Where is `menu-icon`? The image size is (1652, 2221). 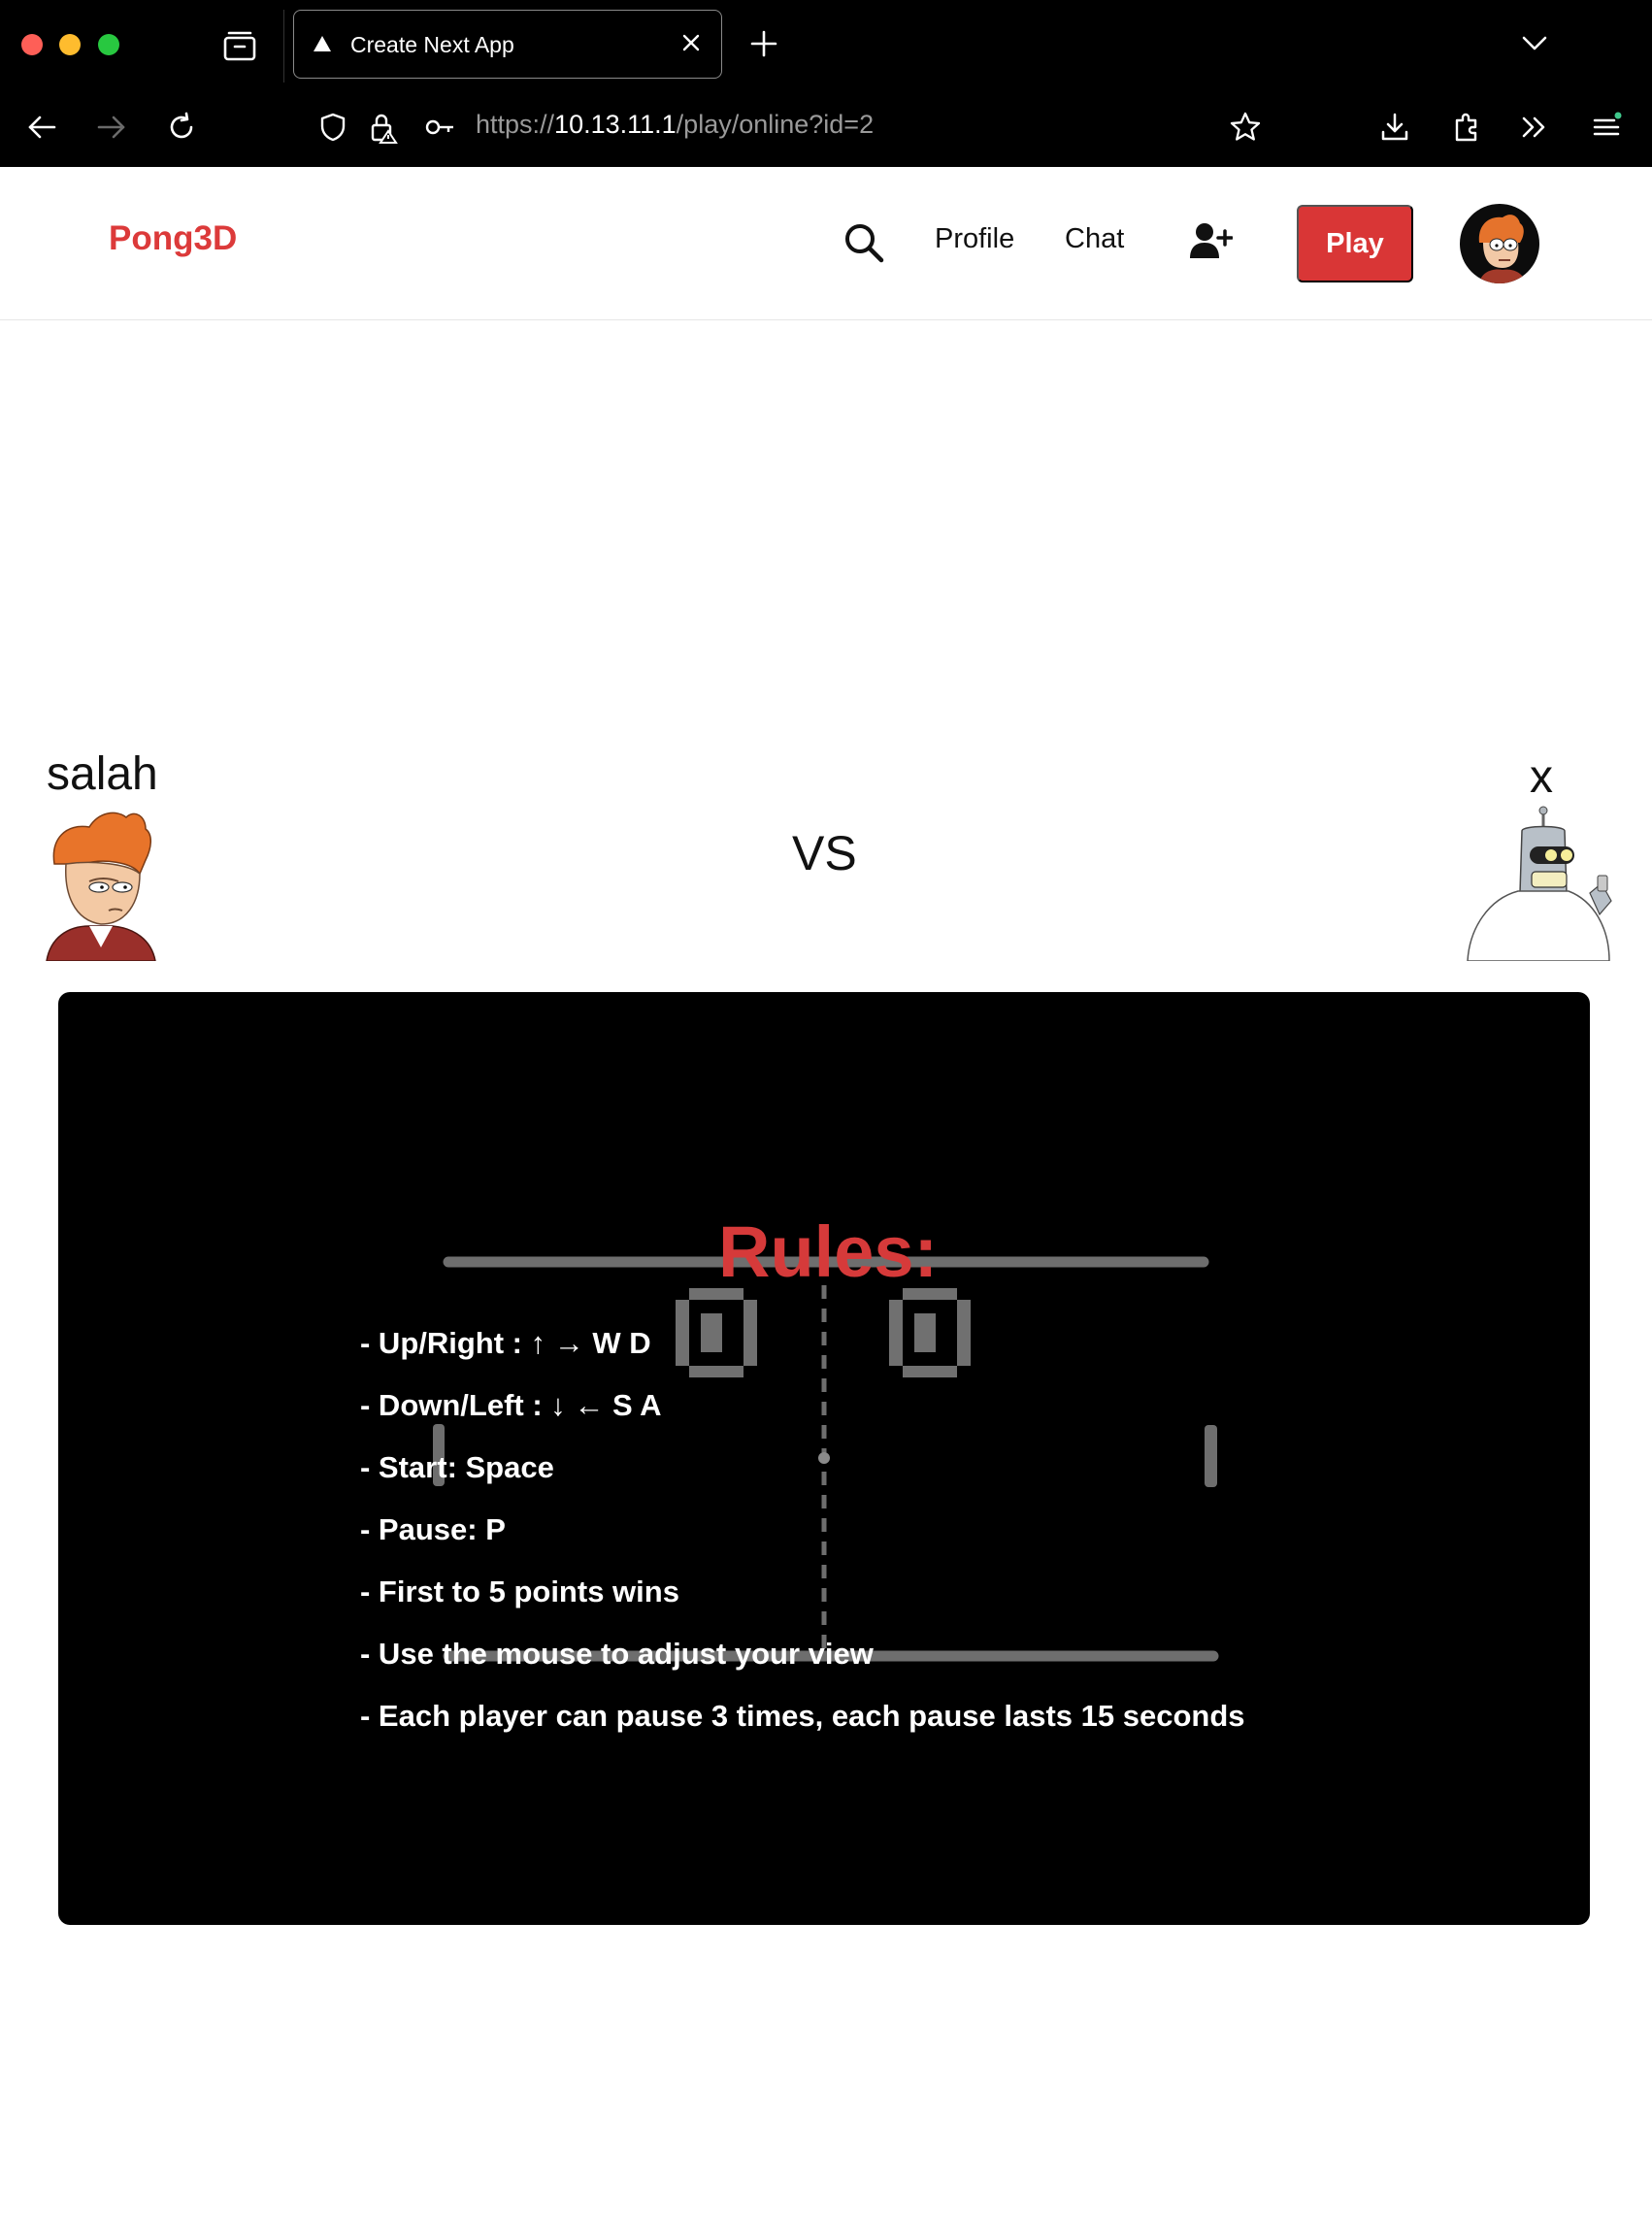
menu-icon is located at coordinates (1606, 127).